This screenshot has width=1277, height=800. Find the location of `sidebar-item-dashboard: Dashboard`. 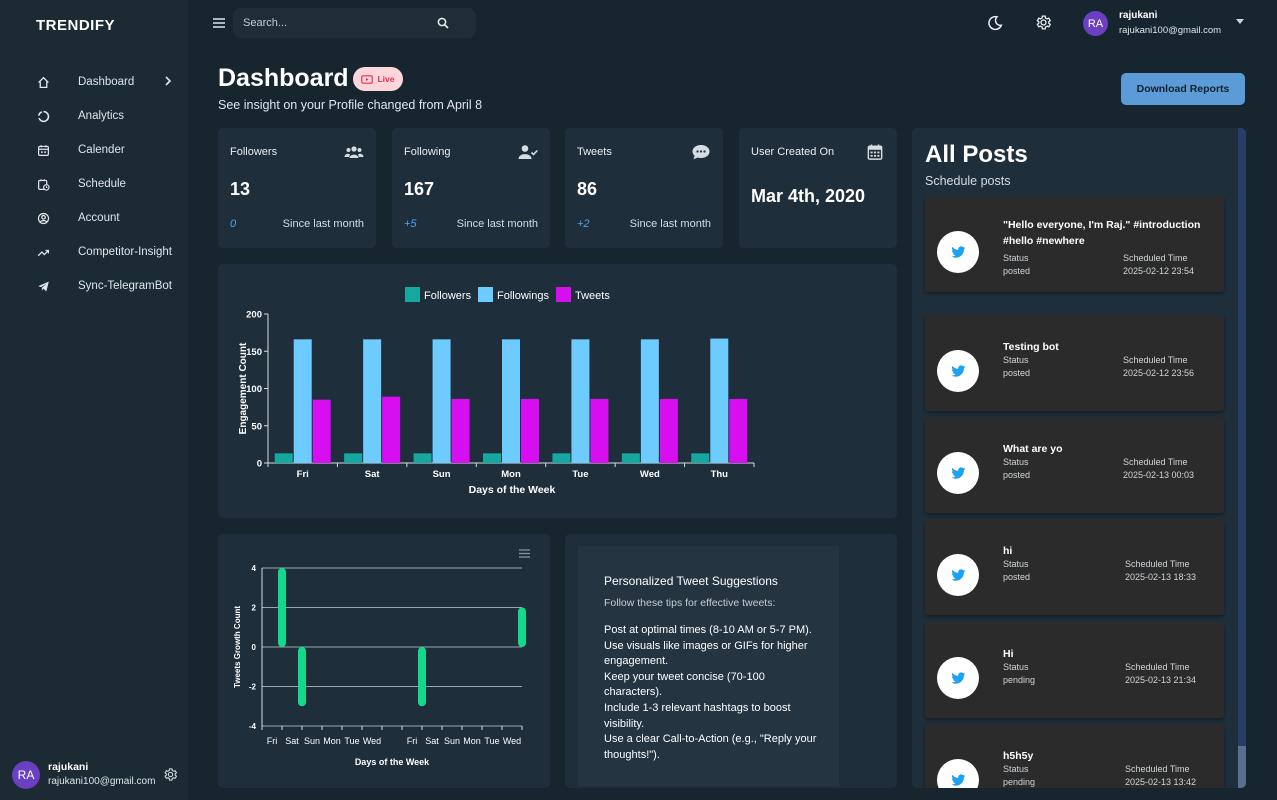

sidebar-item-dashboard: Dashboard is located at coordinates (94, 82).